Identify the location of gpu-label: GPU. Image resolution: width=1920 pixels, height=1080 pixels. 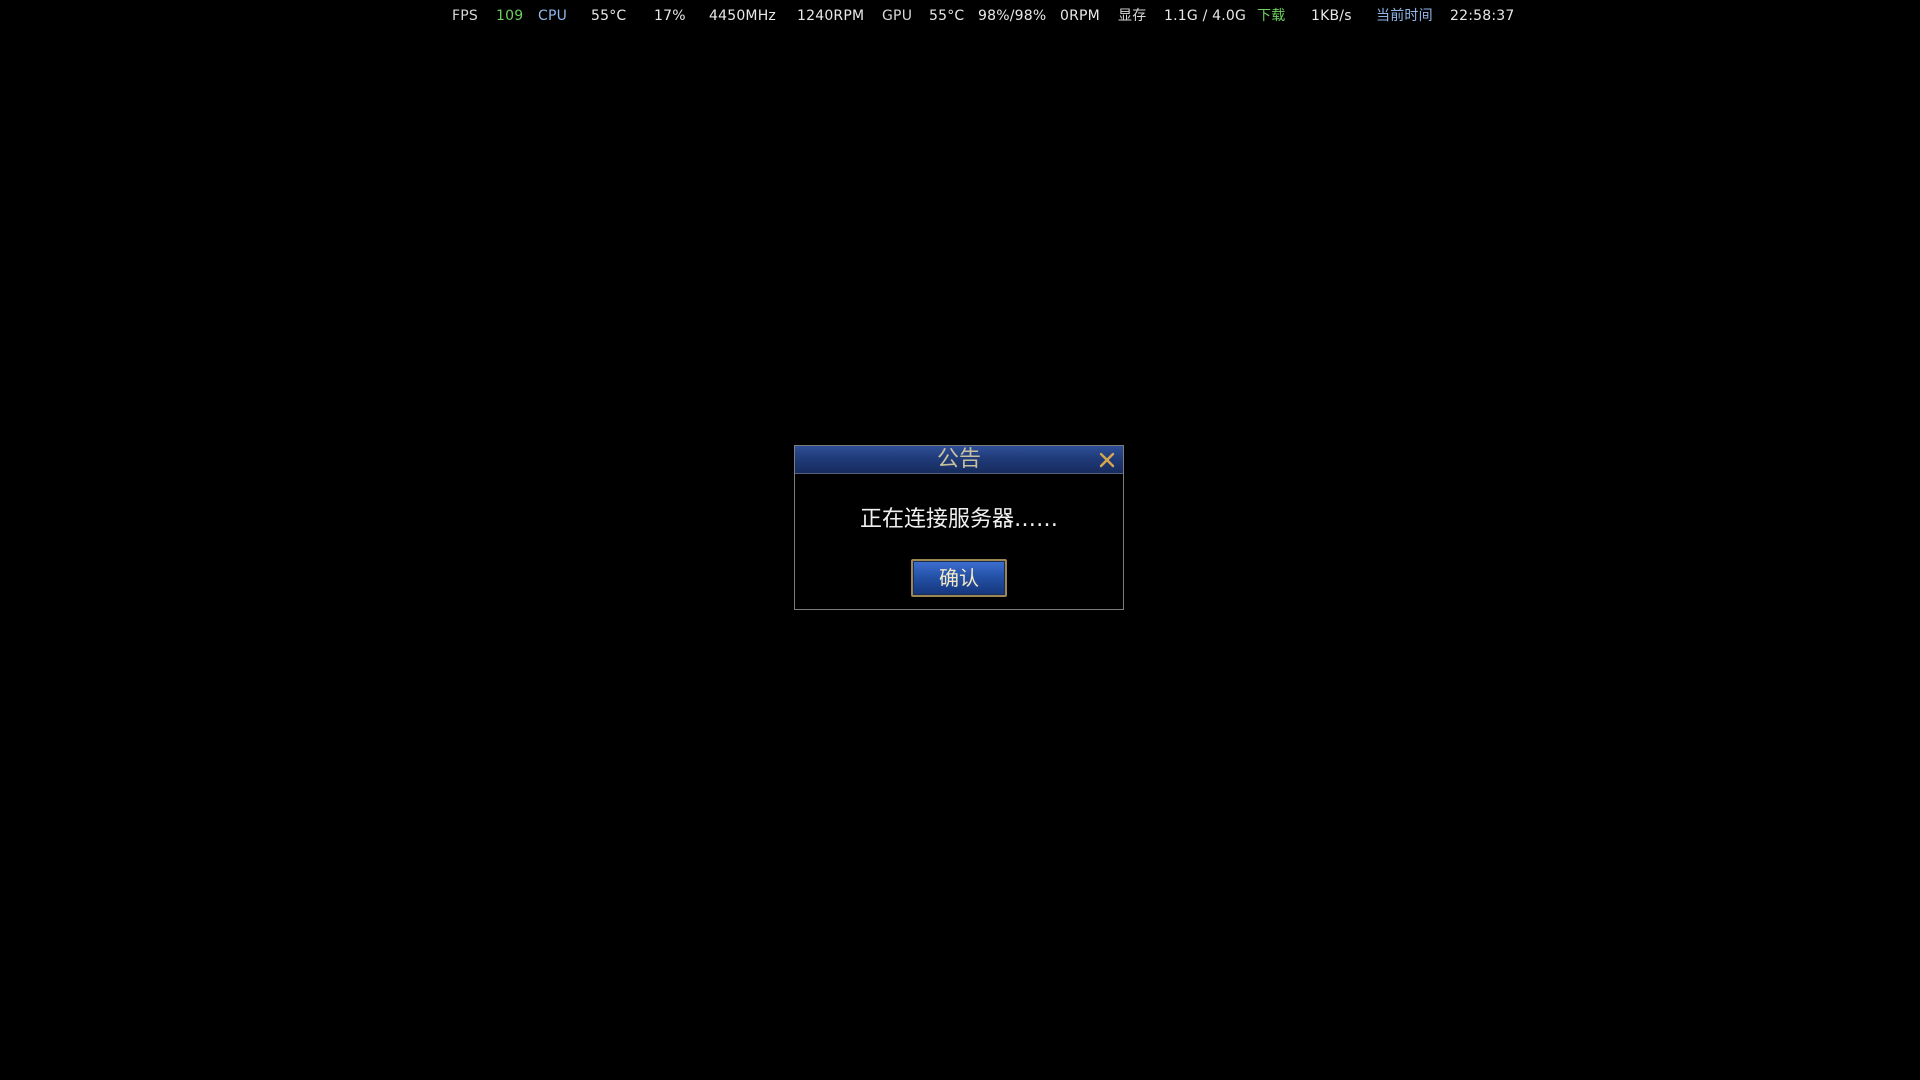
(897, 16).